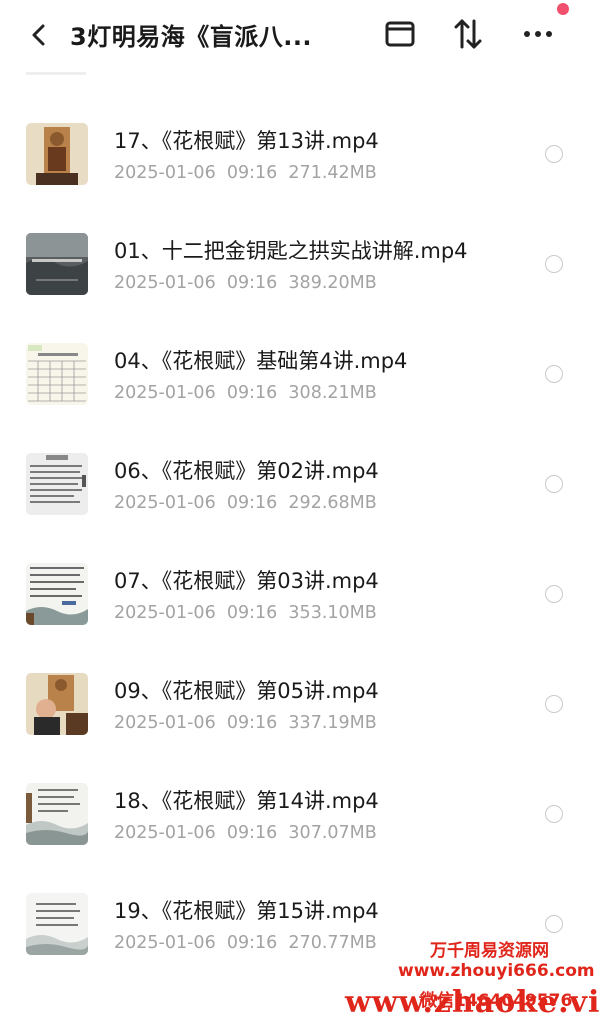 The width and height of the screenshot is (599, 1024). Describe the element at coordinates (563, 9) in the screenshot. I see `notification-dot` at that location.